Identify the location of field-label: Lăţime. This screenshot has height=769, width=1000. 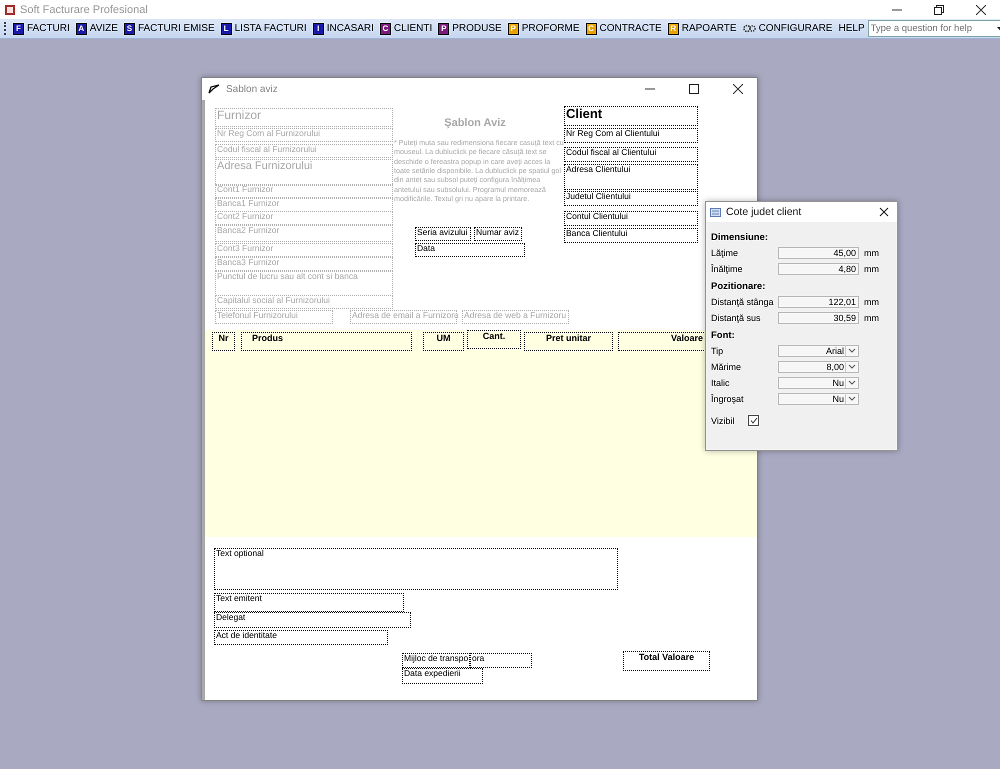
(725, 253).